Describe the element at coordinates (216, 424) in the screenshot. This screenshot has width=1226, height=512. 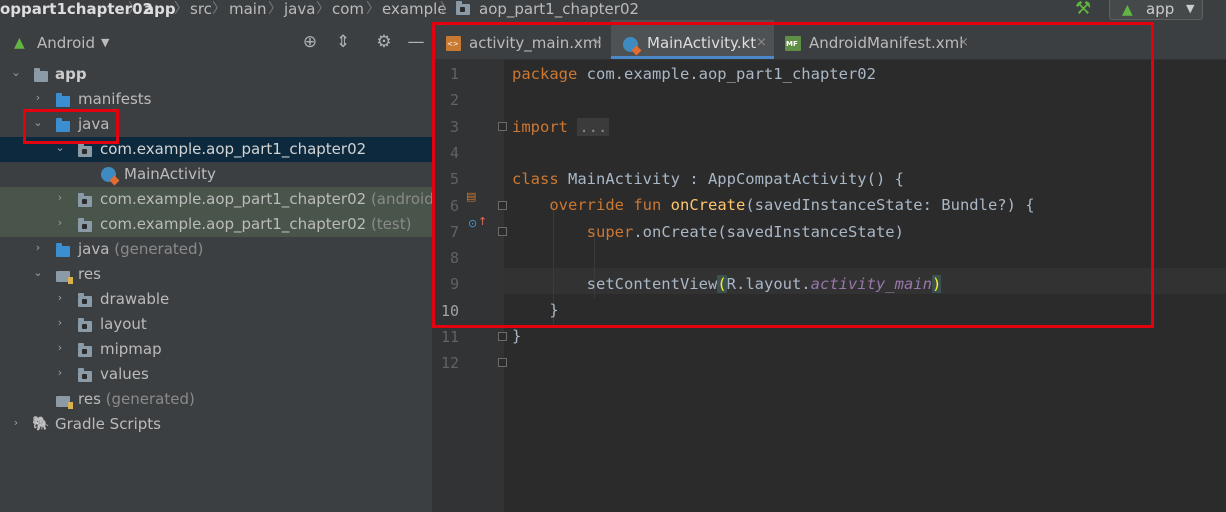
I see `tree-item-gradle-scripts: › 🐘 Gradle Scripts` at that location.